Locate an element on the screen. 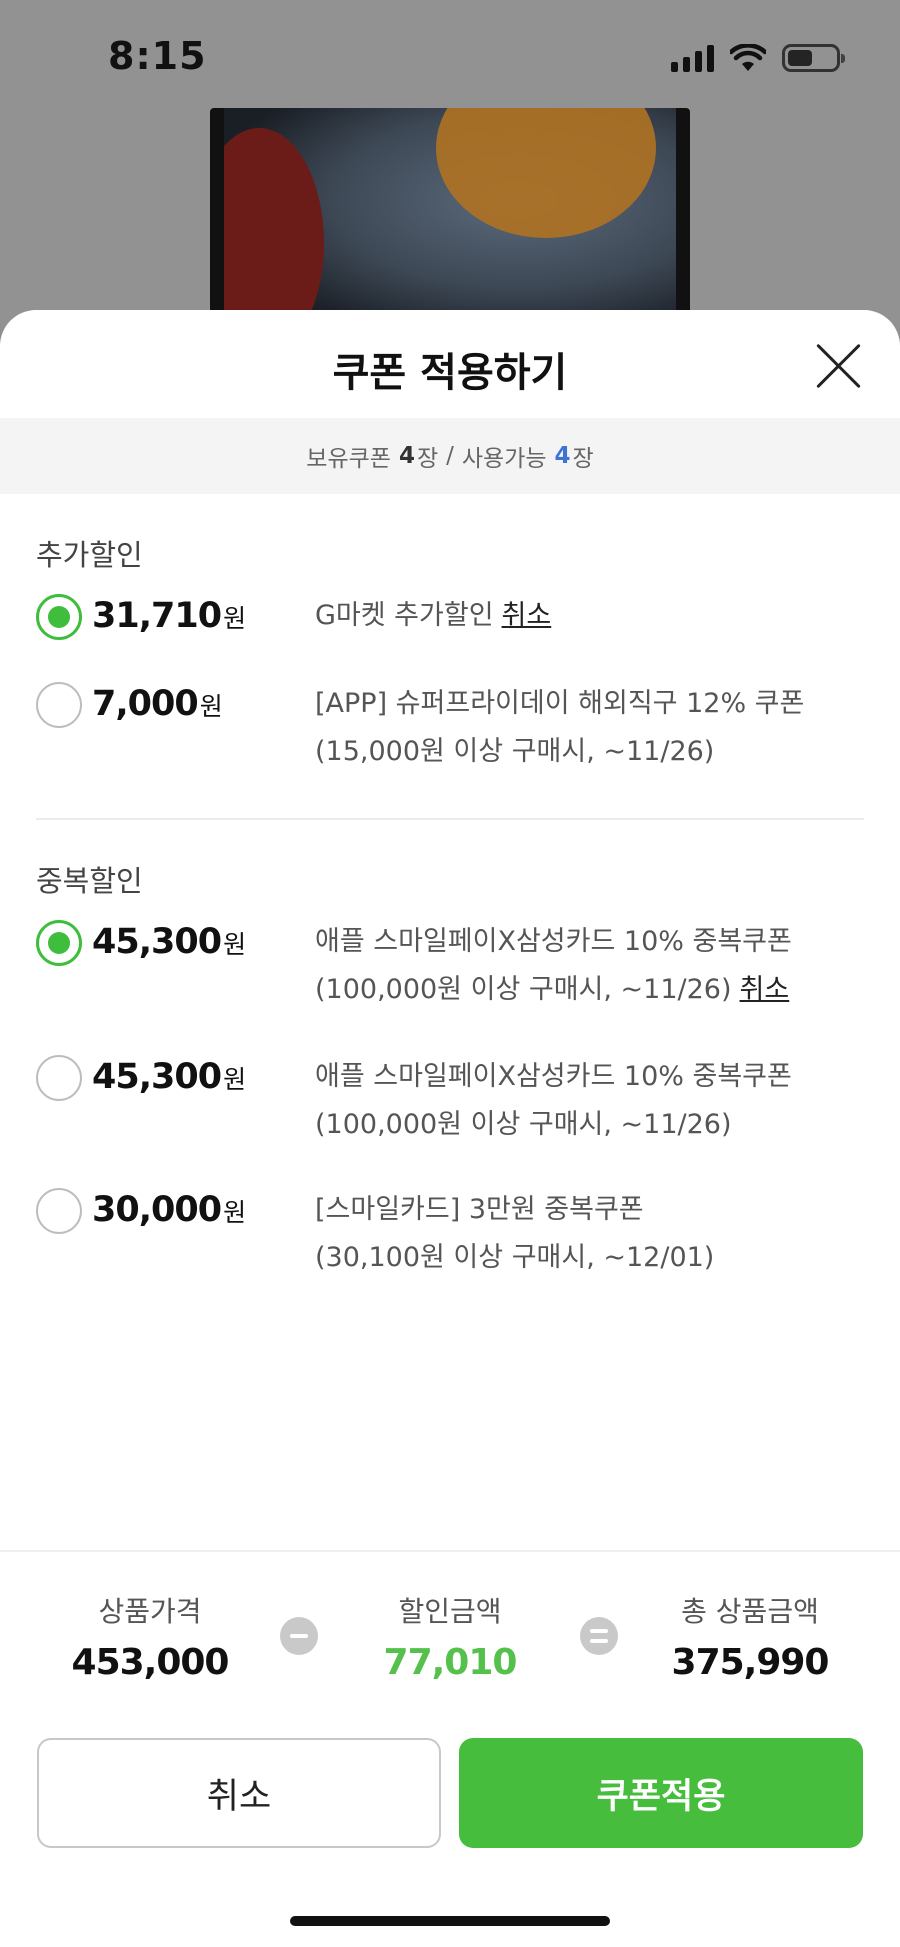  coupon-condition: (15,000원 이상 구매시, ~11/26) is located at coordinates (515, 751).